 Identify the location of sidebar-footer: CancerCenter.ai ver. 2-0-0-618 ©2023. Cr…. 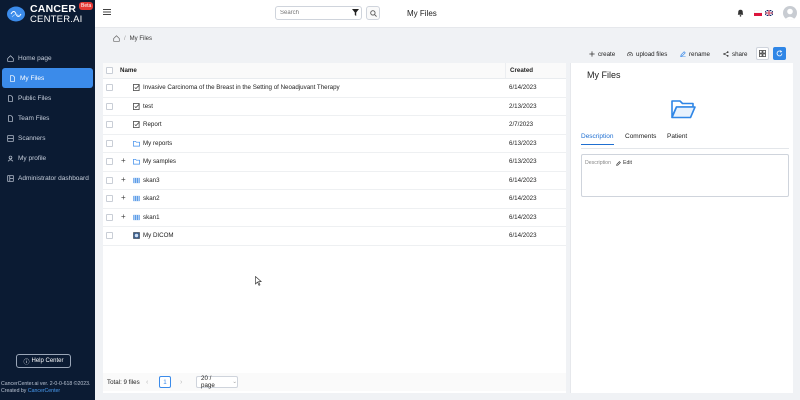
(45, 388).